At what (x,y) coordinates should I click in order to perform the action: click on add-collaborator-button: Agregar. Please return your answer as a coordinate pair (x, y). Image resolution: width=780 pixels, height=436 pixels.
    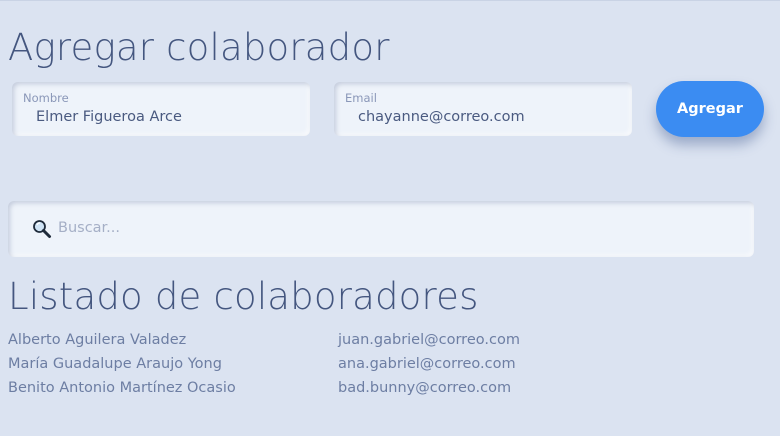
    Looking at the image, I should click on (710, 109).